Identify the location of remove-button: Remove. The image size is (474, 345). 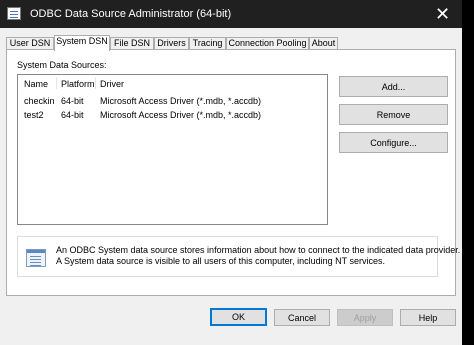
(393, 114).